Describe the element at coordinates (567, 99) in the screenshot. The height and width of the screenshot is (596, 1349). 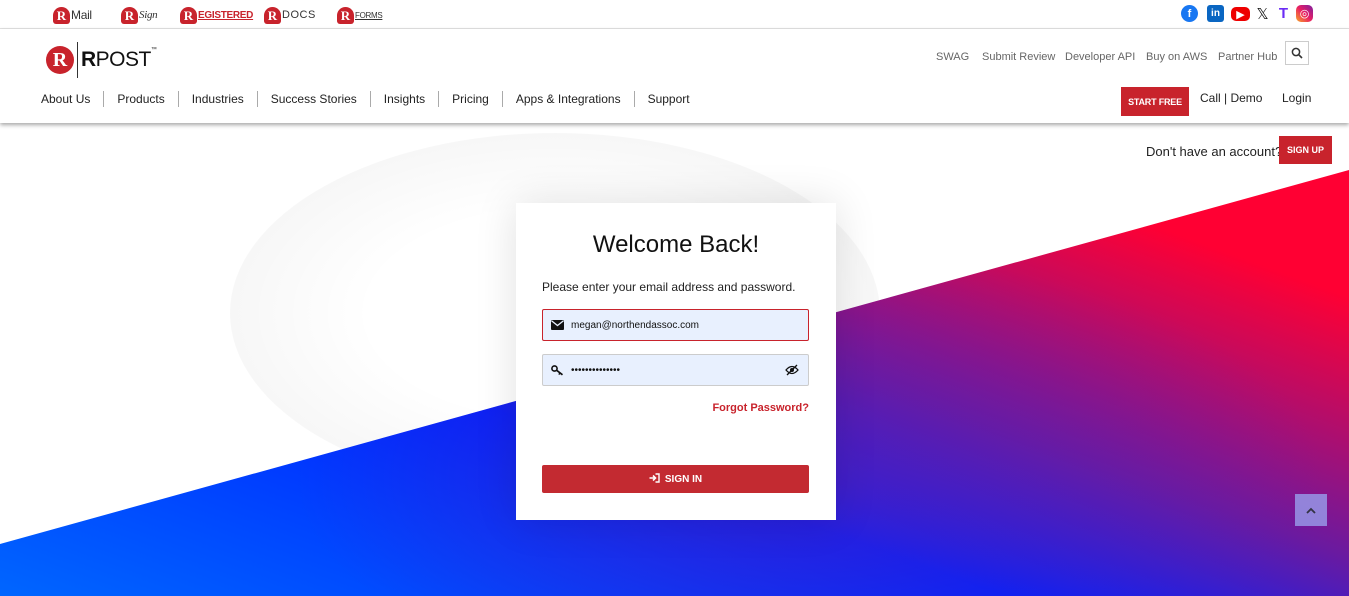
I see `nav-apps-integrations: Apps & Integrations` at that location.